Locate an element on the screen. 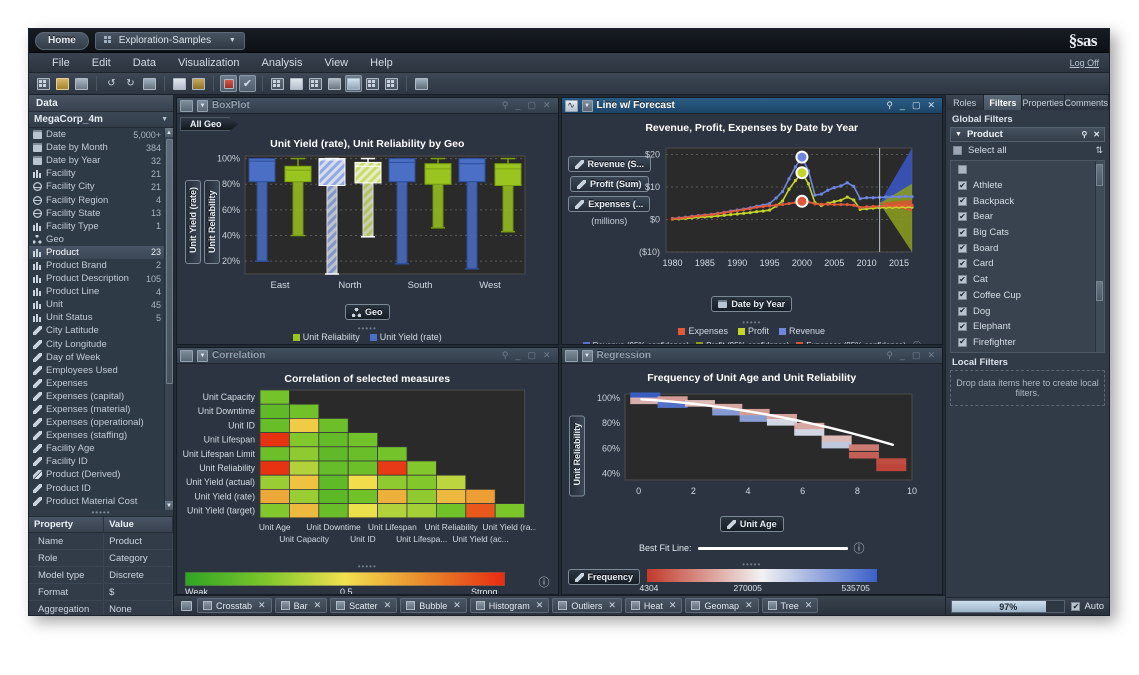  data-item-expenses-capital-: Expenses (capital) is located at coordinates (96, 396).